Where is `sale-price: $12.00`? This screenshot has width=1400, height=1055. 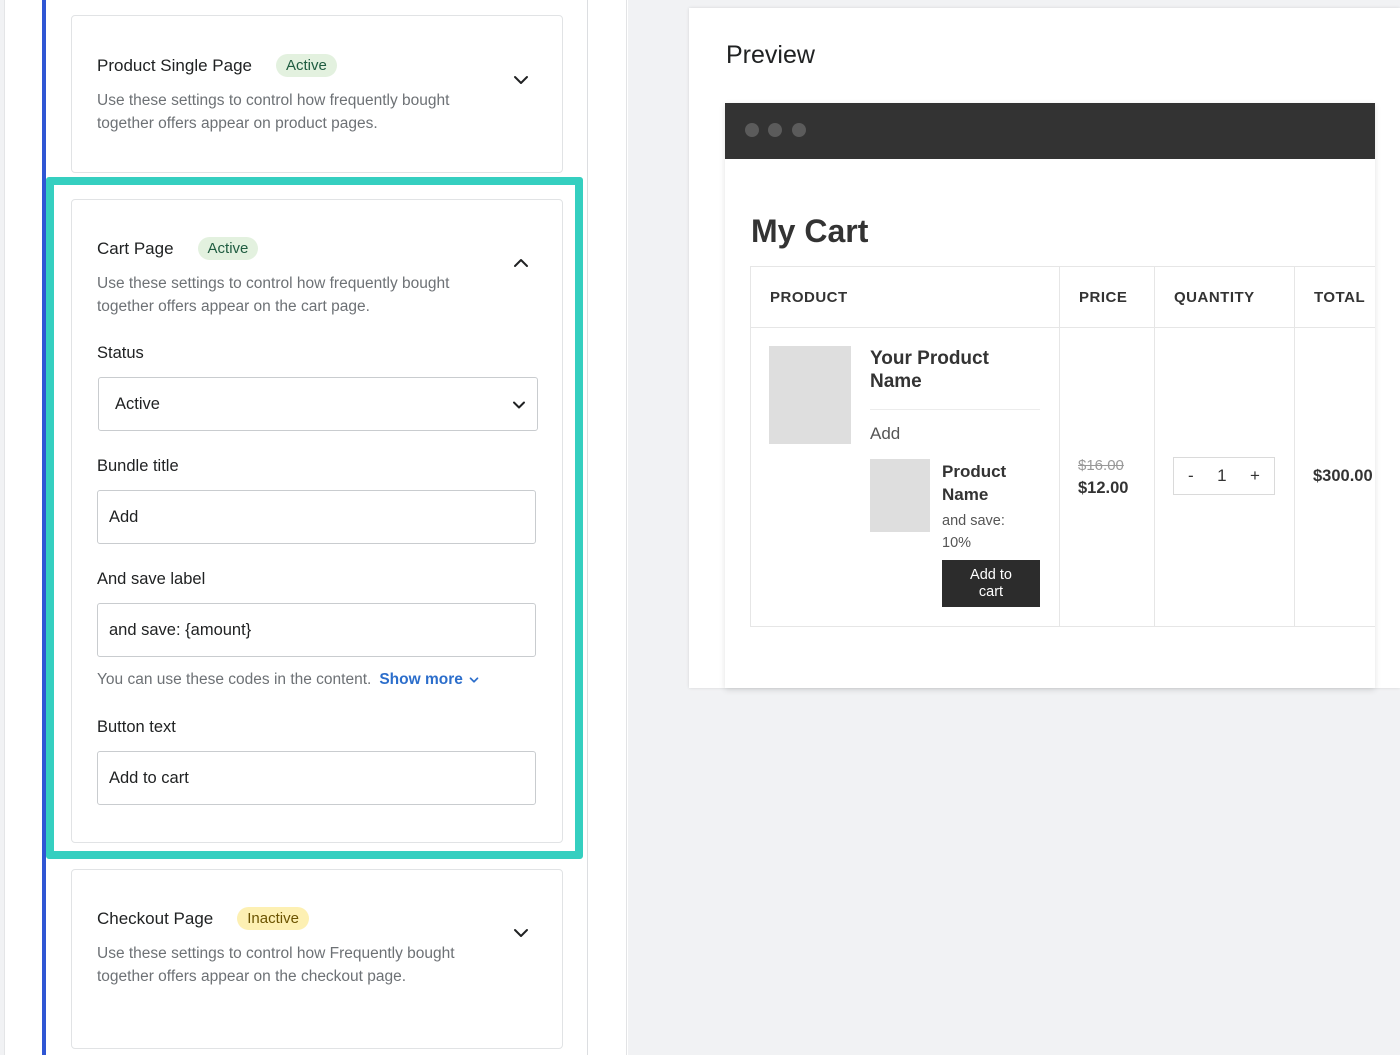
sale-price: $12.00 is located at coordinates (1103, 488).